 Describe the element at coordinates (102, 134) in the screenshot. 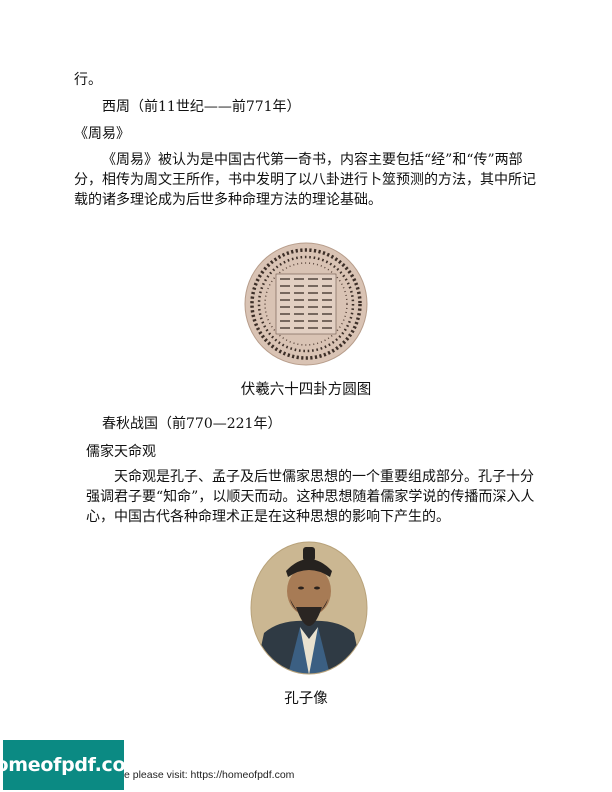

I see `subheading-zhouyi: 《周易》` at that location.